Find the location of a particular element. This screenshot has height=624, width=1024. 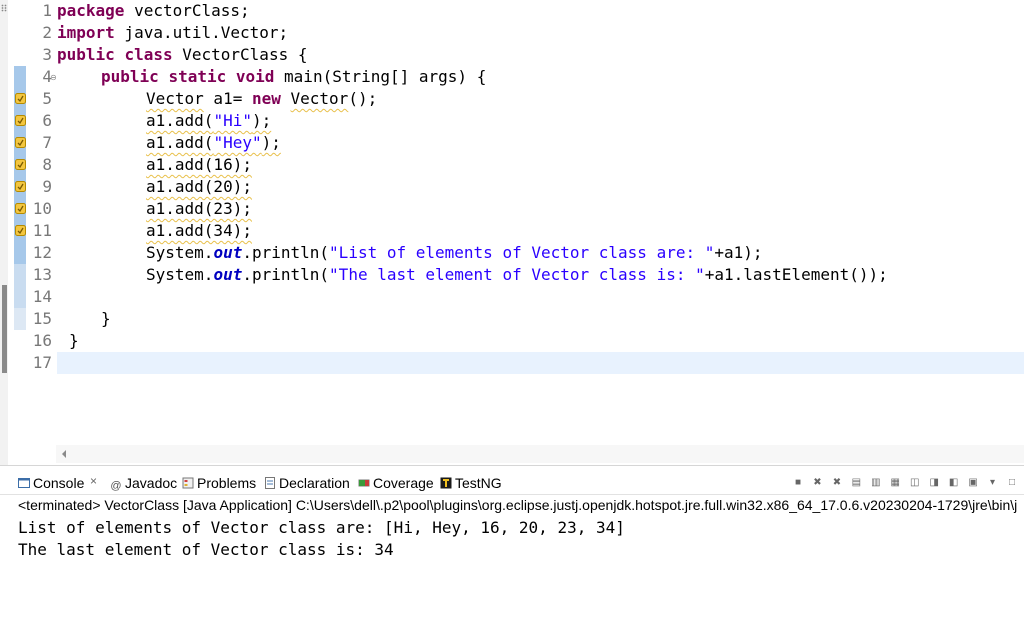

unchecked-call-warning: a1.add(34); is located at coordinates (199, 230).